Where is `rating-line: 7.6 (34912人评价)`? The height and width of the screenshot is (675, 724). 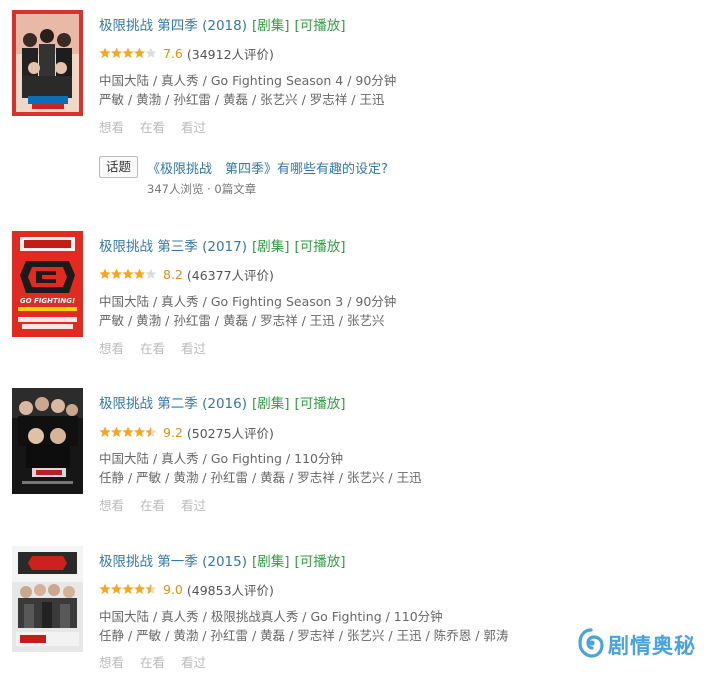 rating-line: 7.6 (34912人评价) is located at coordinates (186, 53).